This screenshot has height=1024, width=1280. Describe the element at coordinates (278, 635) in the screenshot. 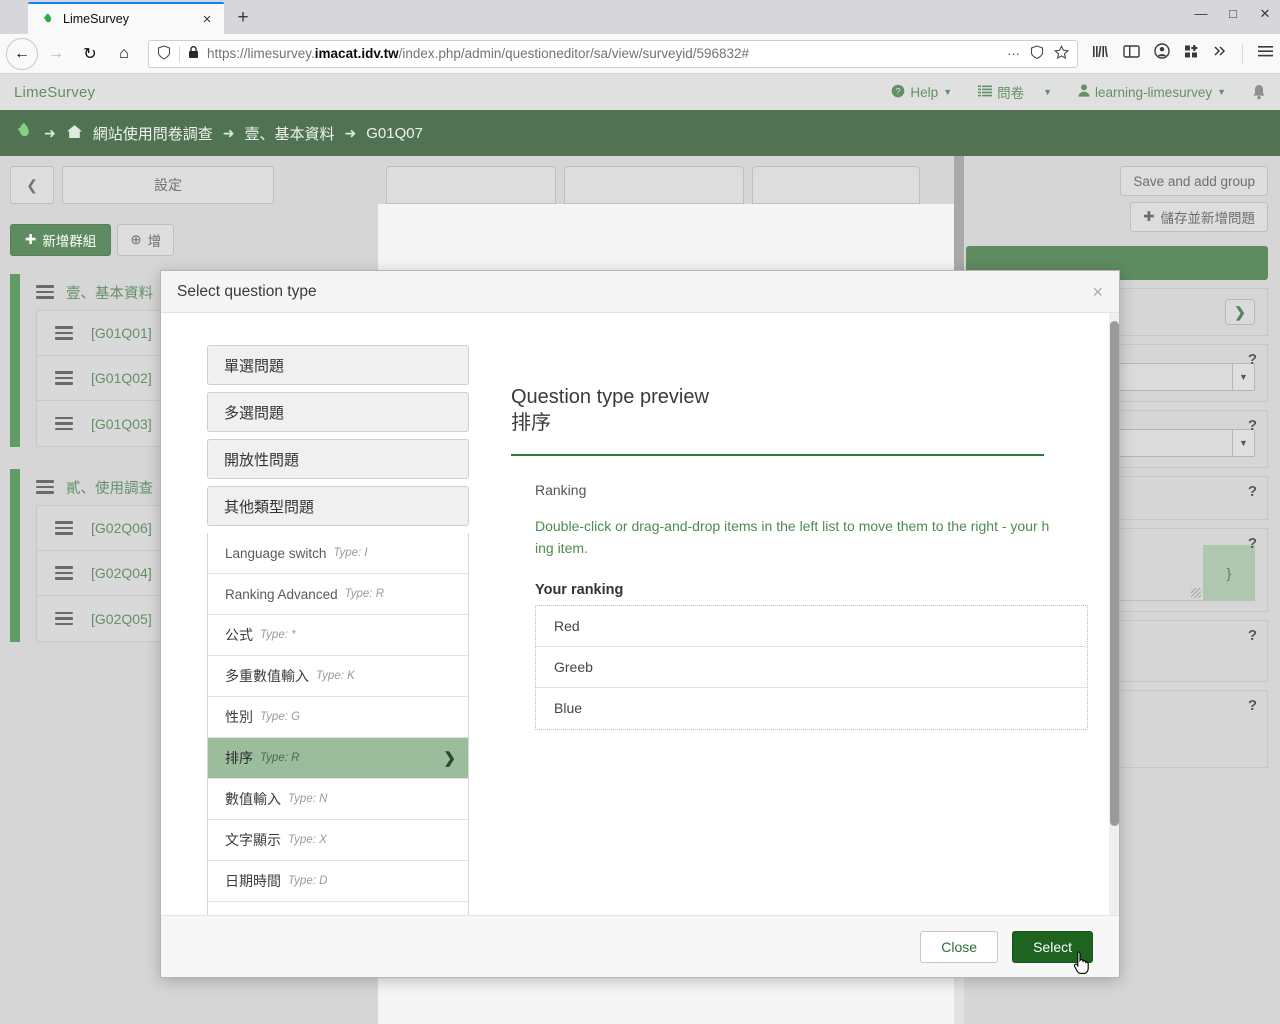

I see `qtype-code: Type: *` at that location.